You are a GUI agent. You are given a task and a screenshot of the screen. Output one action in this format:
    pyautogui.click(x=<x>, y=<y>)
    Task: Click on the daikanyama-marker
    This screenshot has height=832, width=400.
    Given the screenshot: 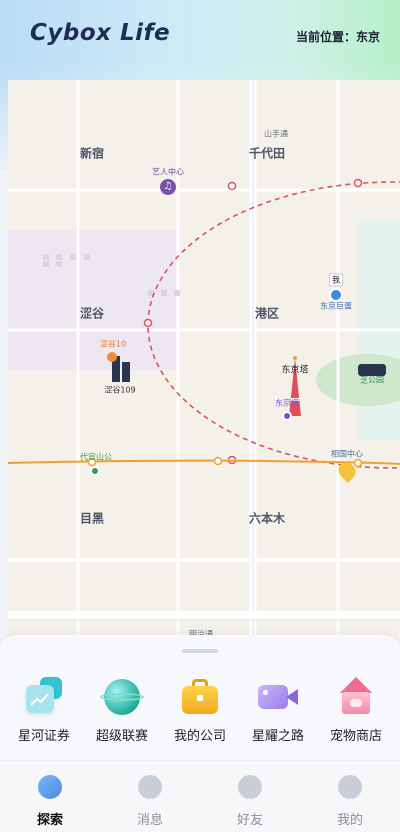 What is the action you would take?
    pyautogui.click(x=95, y=471)
    